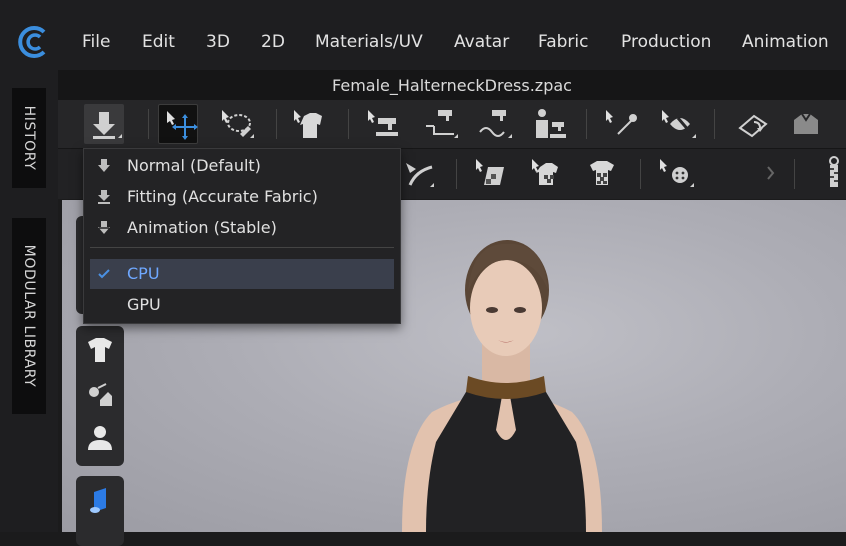 The height and width of the screenshot is (546, 846). Describe the element at coordinates (785, 42) in the screenshot. I see `menu-animation: Animation` at that location.